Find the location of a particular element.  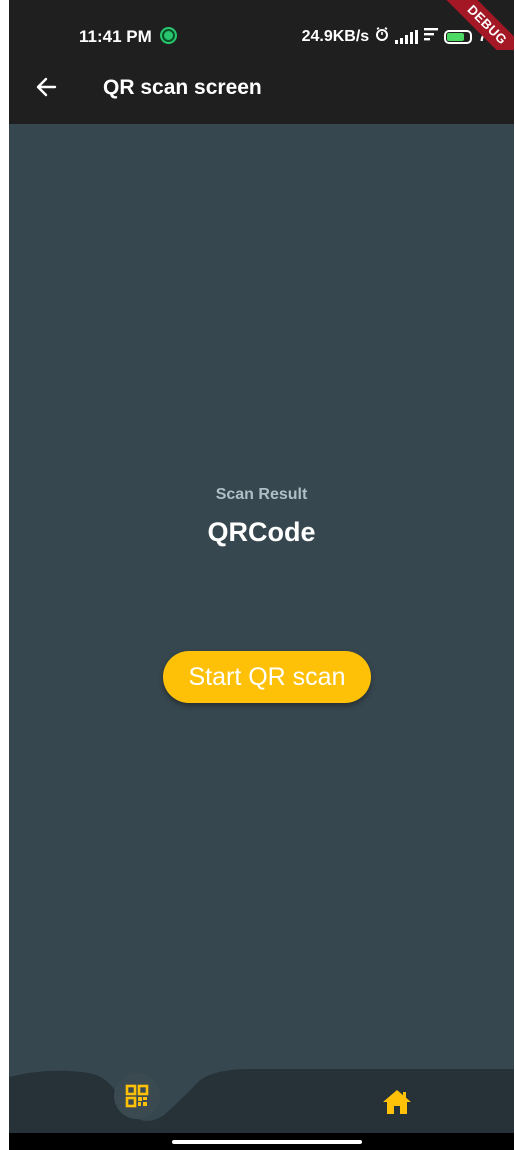

status-time: 11:41 PM is located at coordinates (115, 36).